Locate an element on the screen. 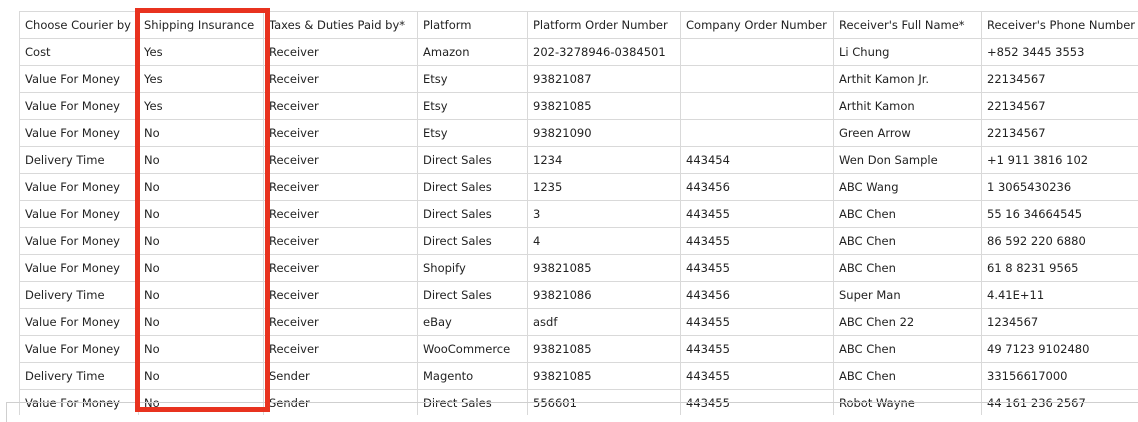 This screenshot has width=1138, height=422. cell-receiver-phone: 55 16 34664545 is located at coordinates (1059, 214).